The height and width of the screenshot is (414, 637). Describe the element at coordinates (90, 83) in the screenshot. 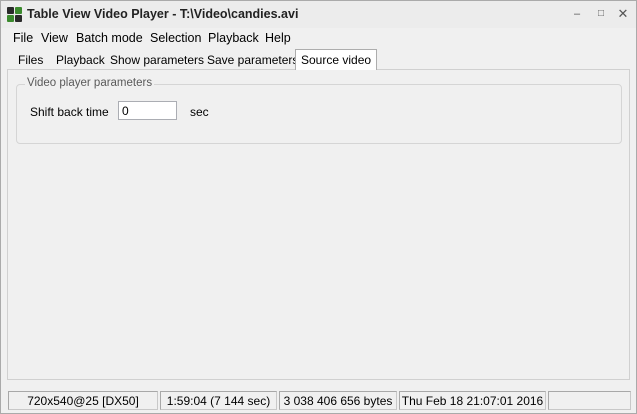

I see `group-title: Video player parameters` at that location.